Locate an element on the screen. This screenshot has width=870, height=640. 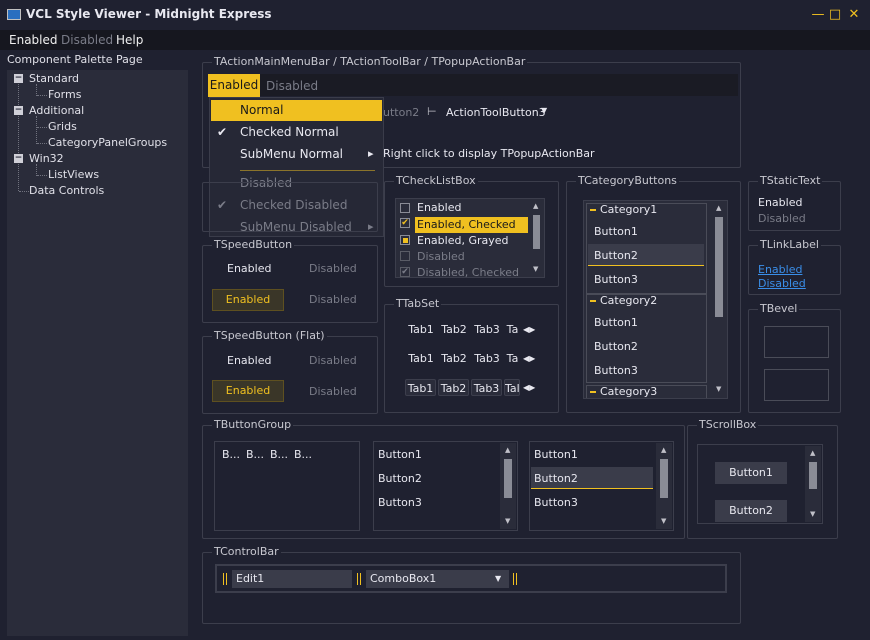
tree-item-additional: Additional is located at coordinates (56, 110).